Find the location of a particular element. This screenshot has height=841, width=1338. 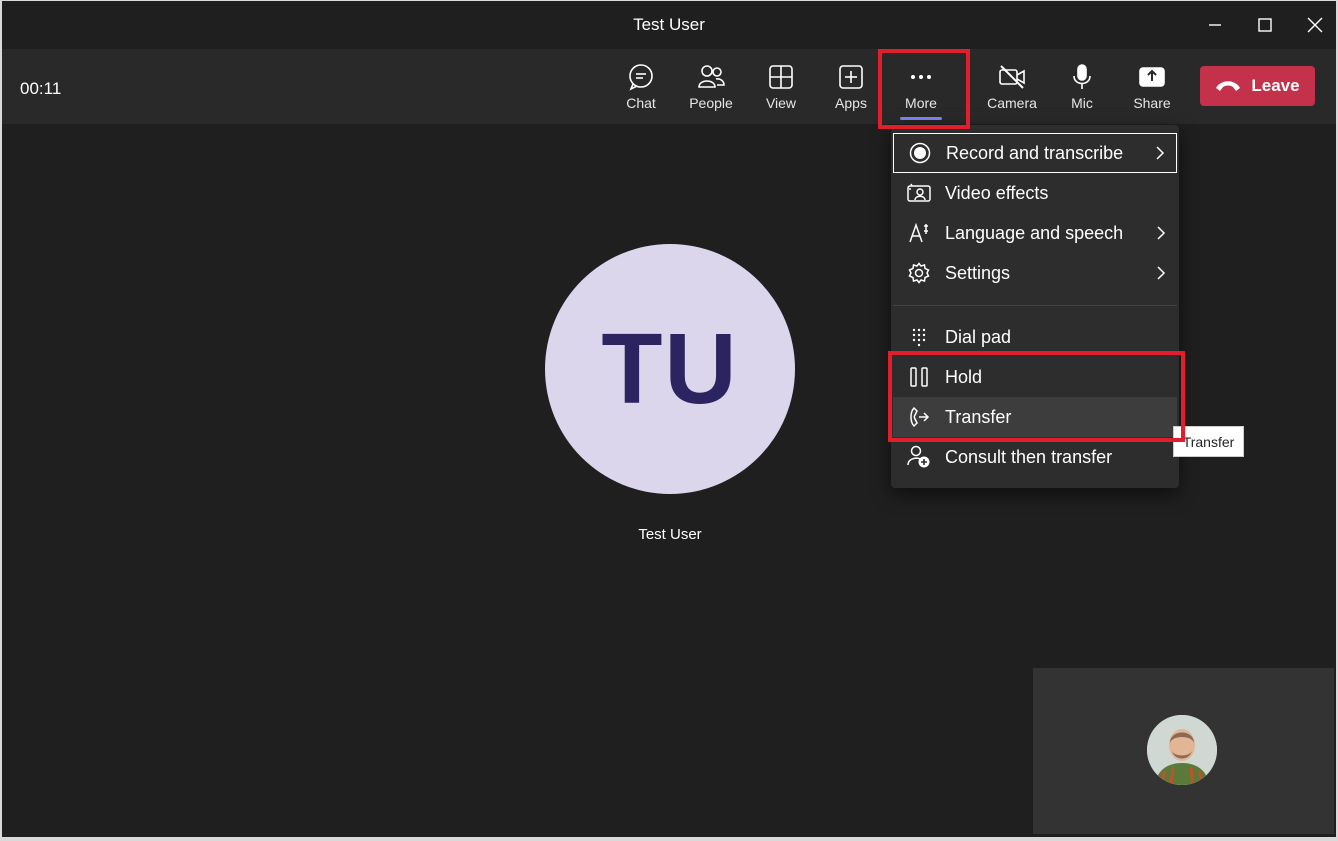

apps-label: Apps is located at coordinates (851, 103).